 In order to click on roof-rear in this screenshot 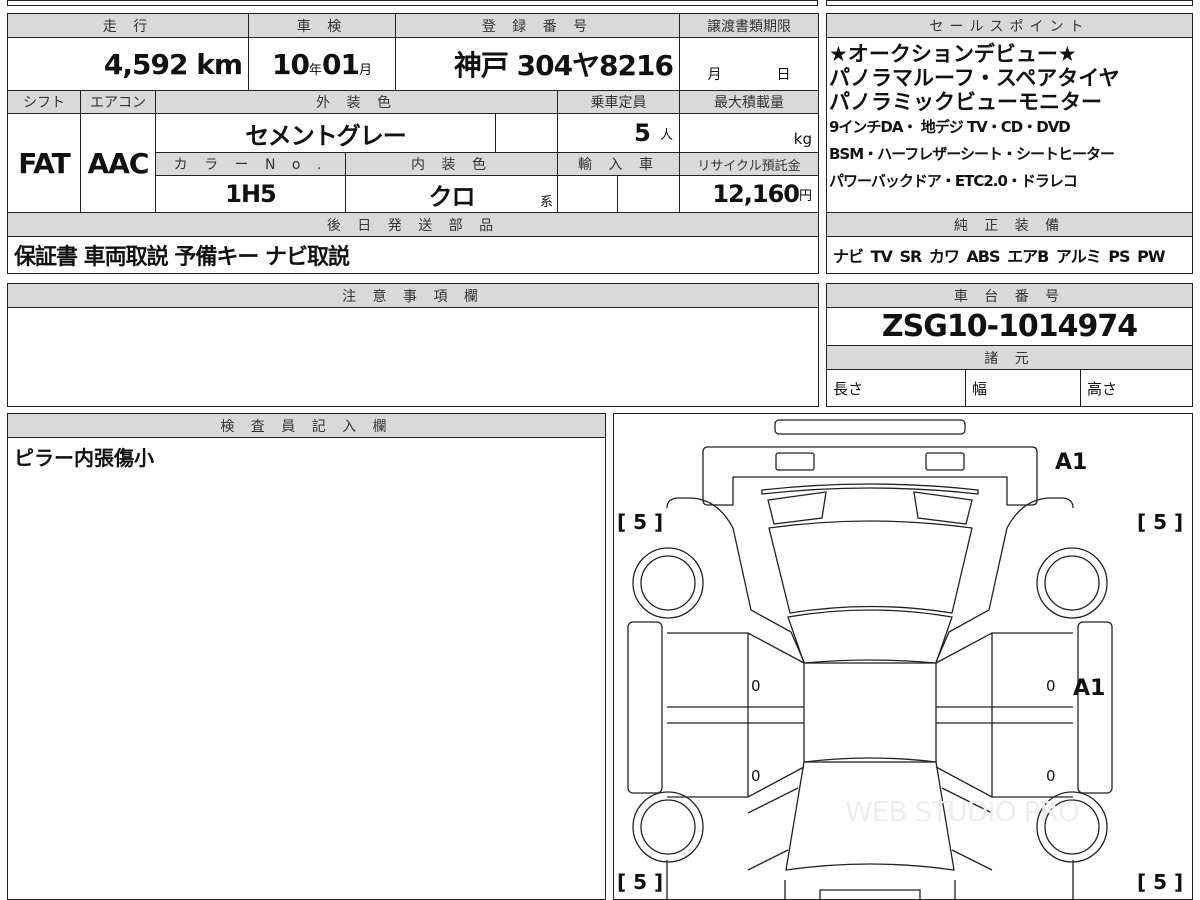, I will do `click(870, 636)`.